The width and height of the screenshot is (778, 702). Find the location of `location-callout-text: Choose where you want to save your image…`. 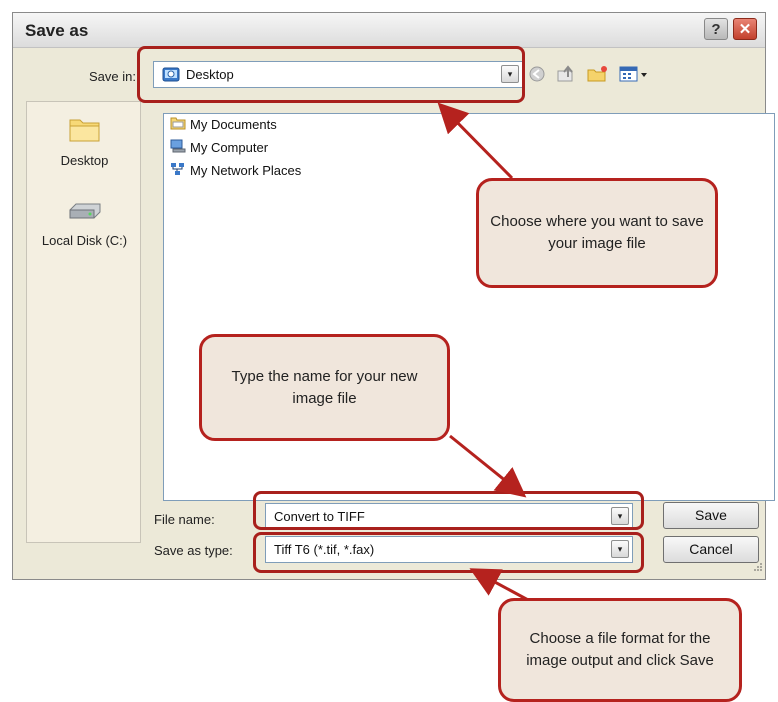

location-callout-text: Choose where you want to save your image… is located at coordinates (597, 232).